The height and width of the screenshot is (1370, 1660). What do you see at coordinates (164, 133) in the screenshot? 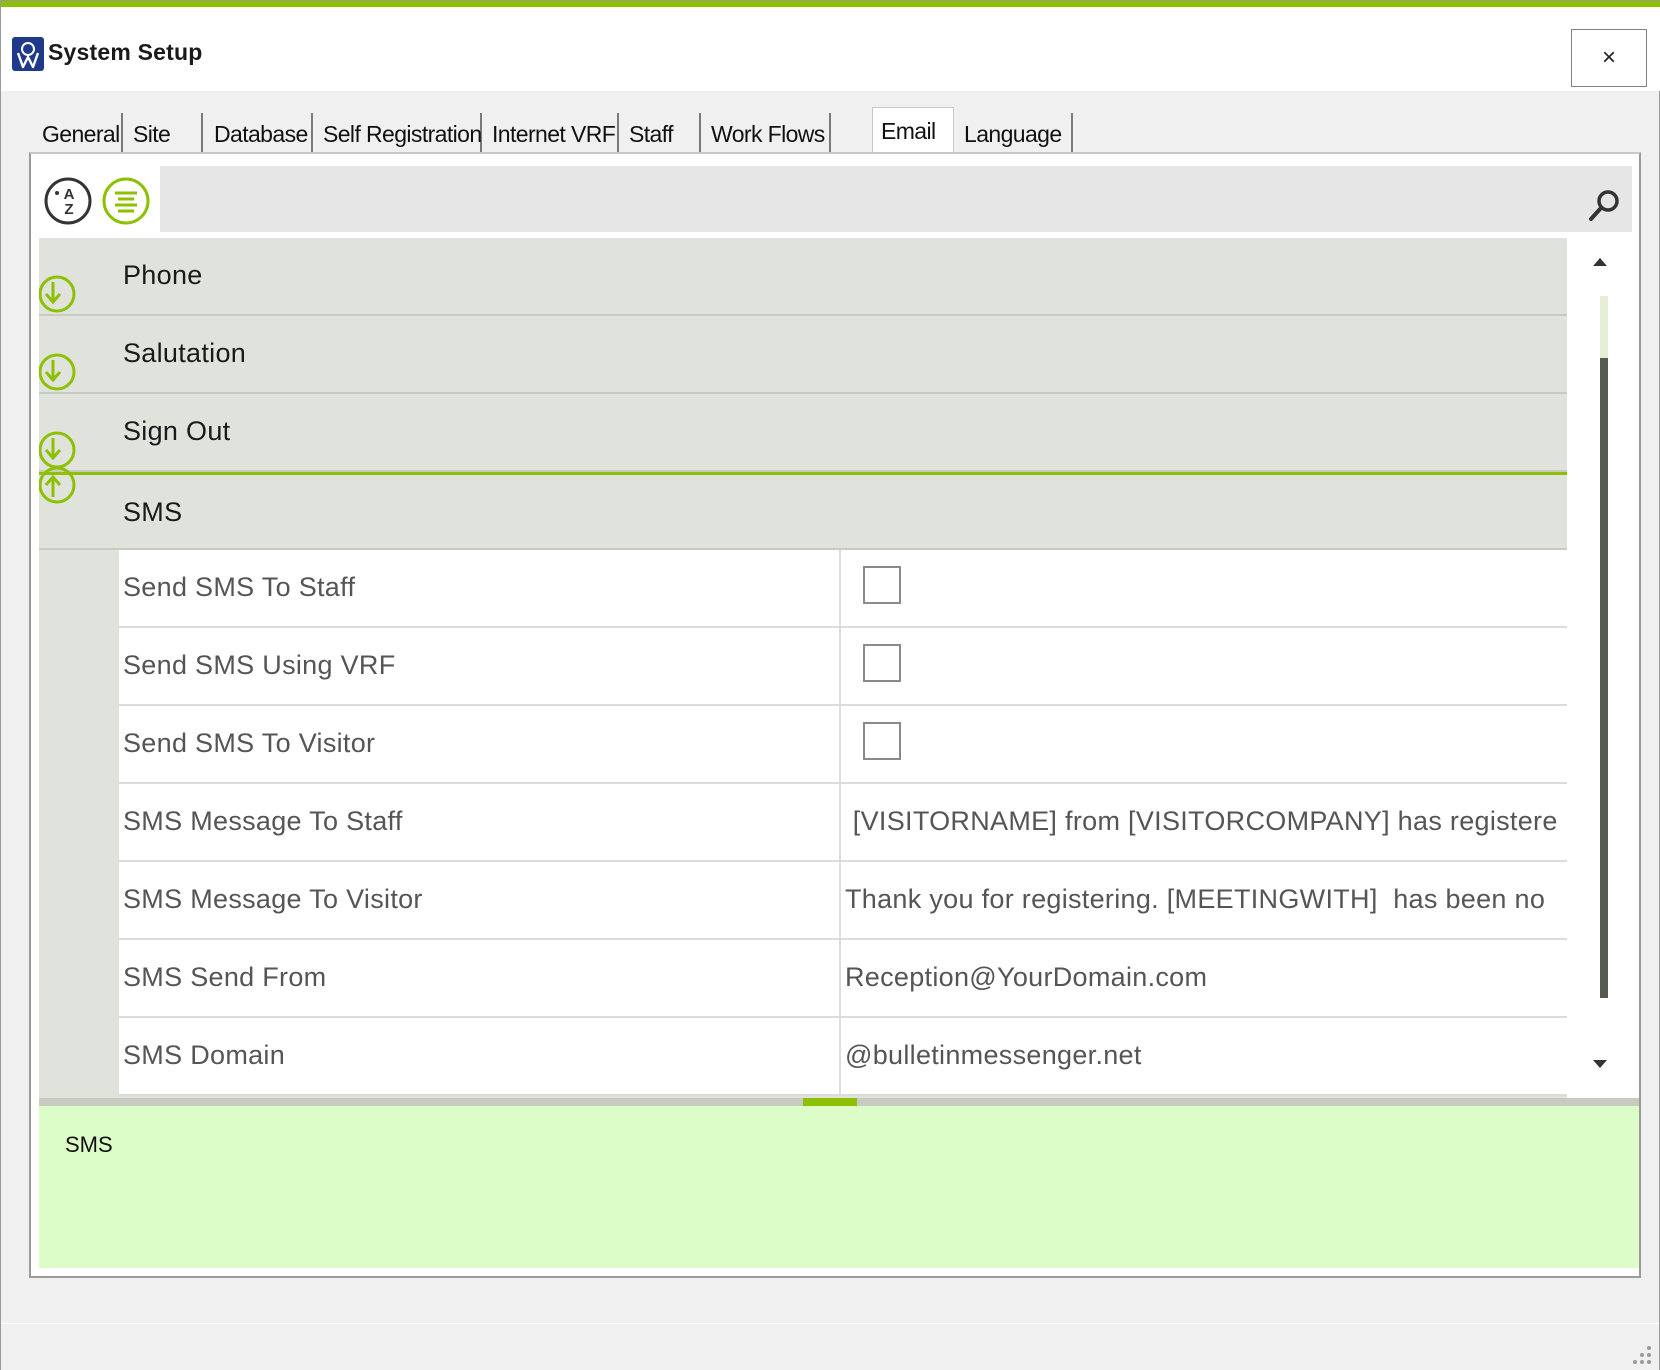
I see `tab-site: Site` at bounding box center [164, 133].